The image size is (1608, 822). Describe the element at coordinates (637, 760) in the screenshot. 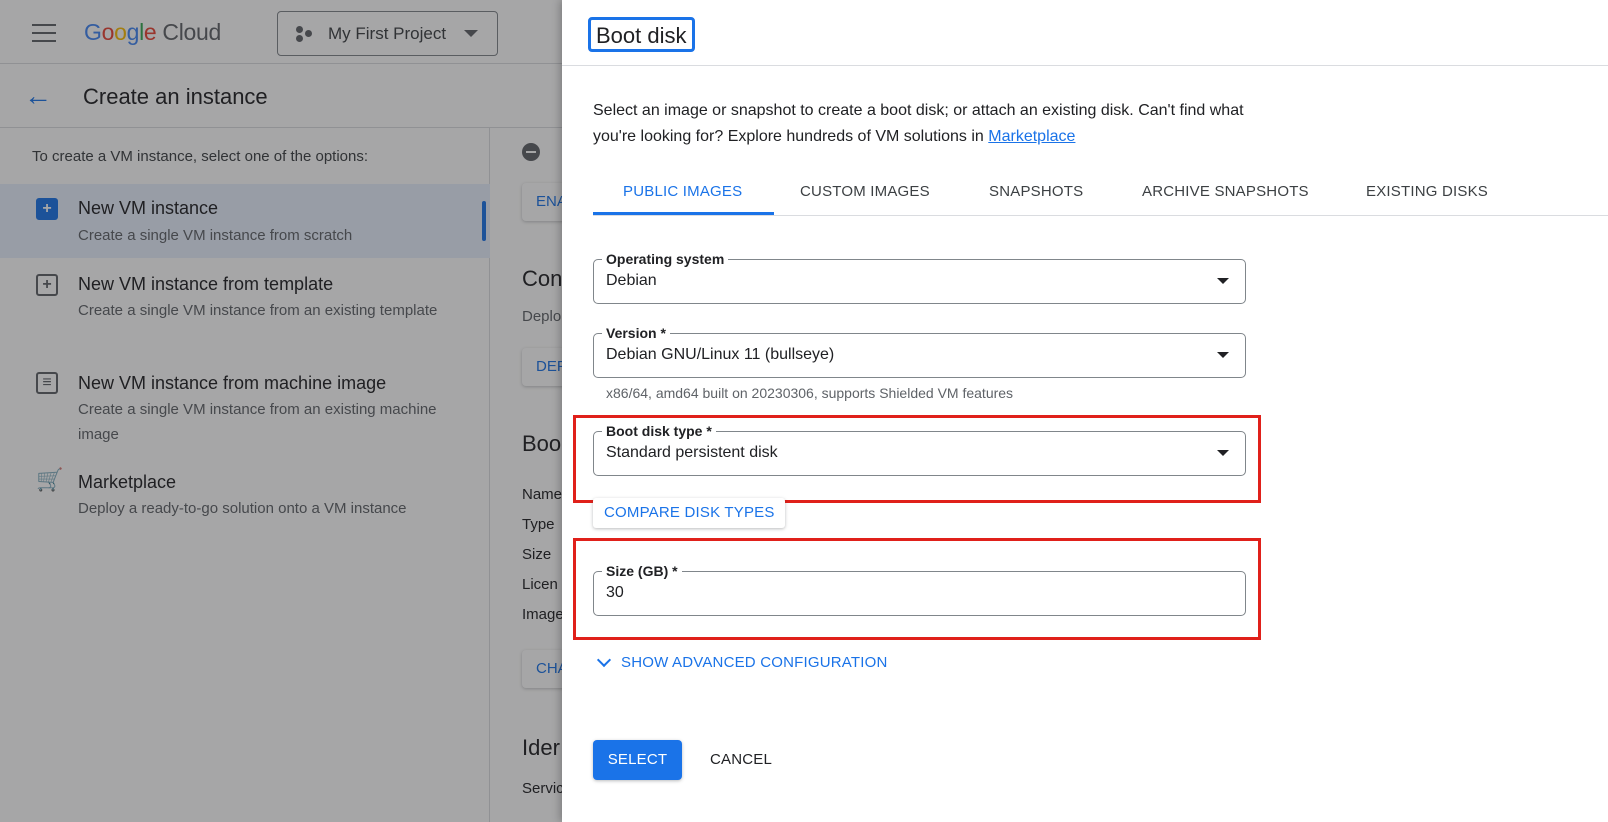

I see `select-button: SELECT` at that location.